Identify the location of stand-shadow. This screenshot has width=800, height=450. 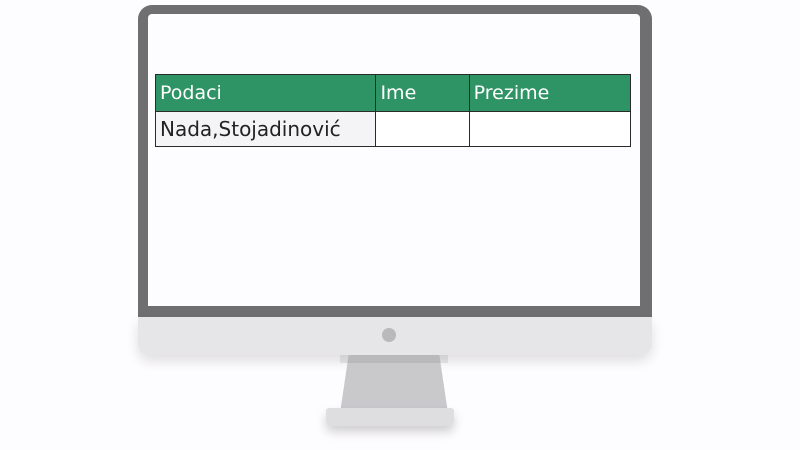
(394, 359).